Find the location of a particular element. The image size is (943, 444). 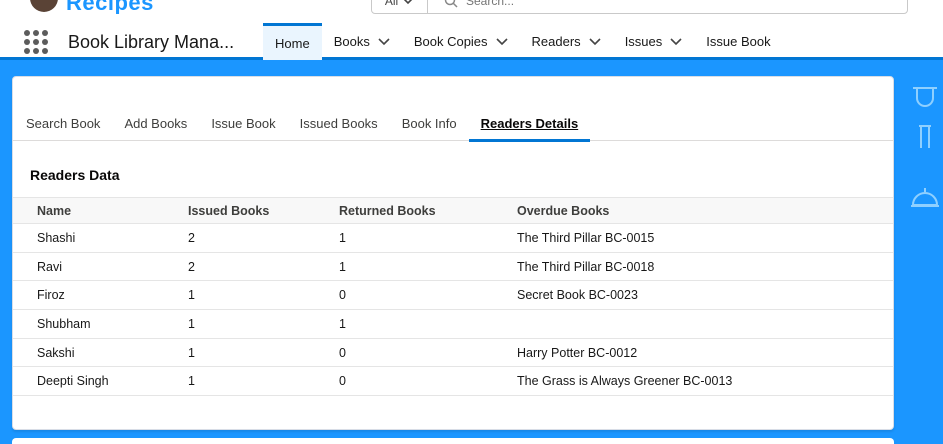

table-row: Shashi 2 1 The Third Pillar BC-0015 is located at coordinates (453, 238).